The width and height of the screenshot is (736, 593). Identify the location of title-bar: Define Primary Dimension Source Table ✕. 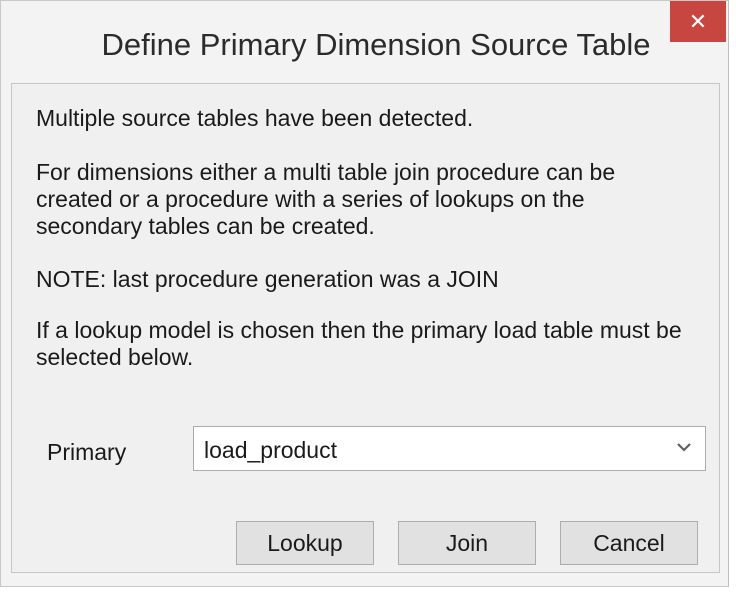
(364, 42).